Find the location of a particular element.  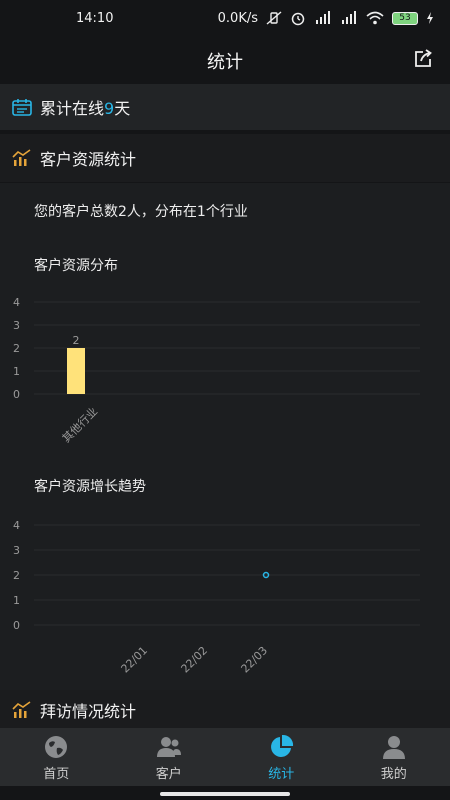

bar-data-label: 2 is located at coordinates (76, 340).